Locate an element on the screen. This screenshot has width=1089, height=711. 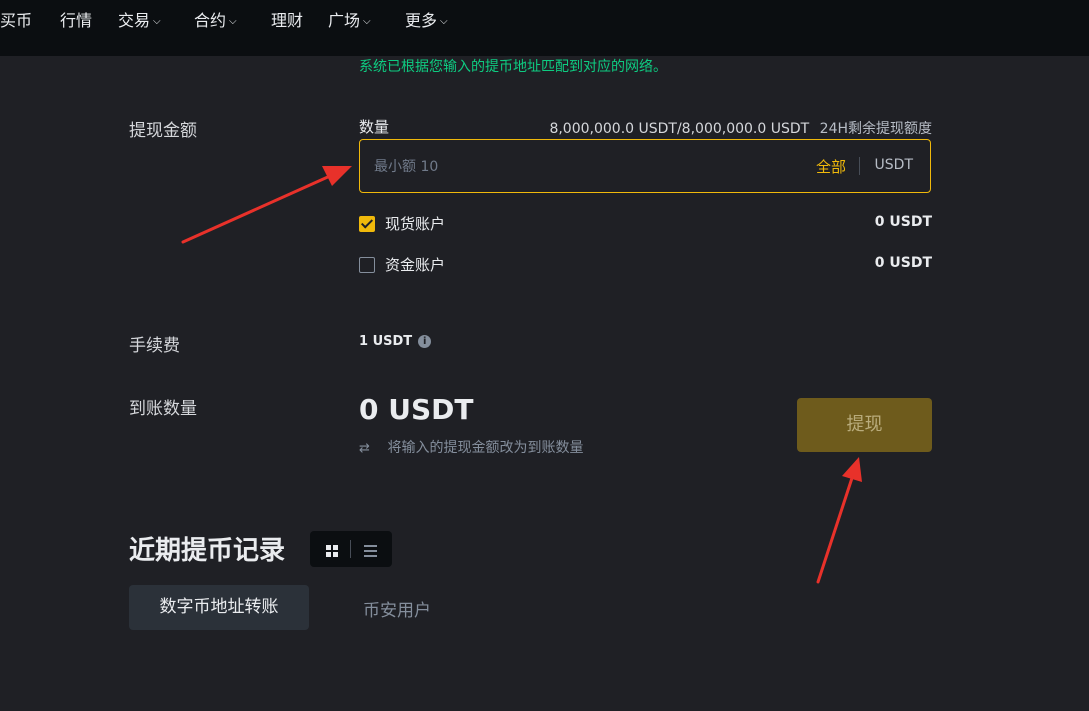
spot-account-checkbox is located at coordinates (367, 224).